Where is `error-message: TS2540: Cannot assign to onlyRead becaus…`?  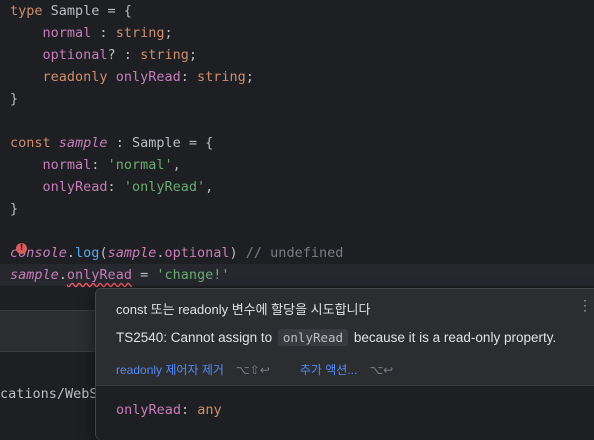
error-message: TS2540: Cannot assign to onlyRead becaus… is located at coordinates (336, 337).